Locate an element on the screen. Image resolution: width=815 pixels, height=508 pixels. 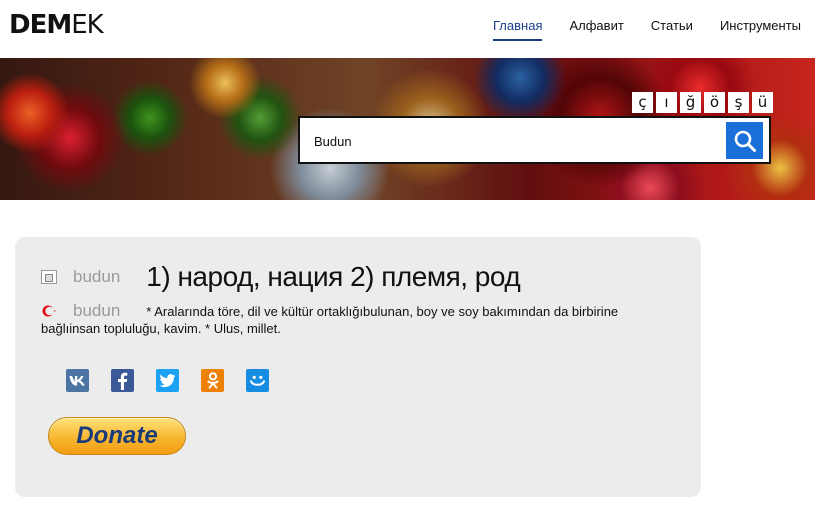
moi-mir-share-button is located at coordinates (257, 380).